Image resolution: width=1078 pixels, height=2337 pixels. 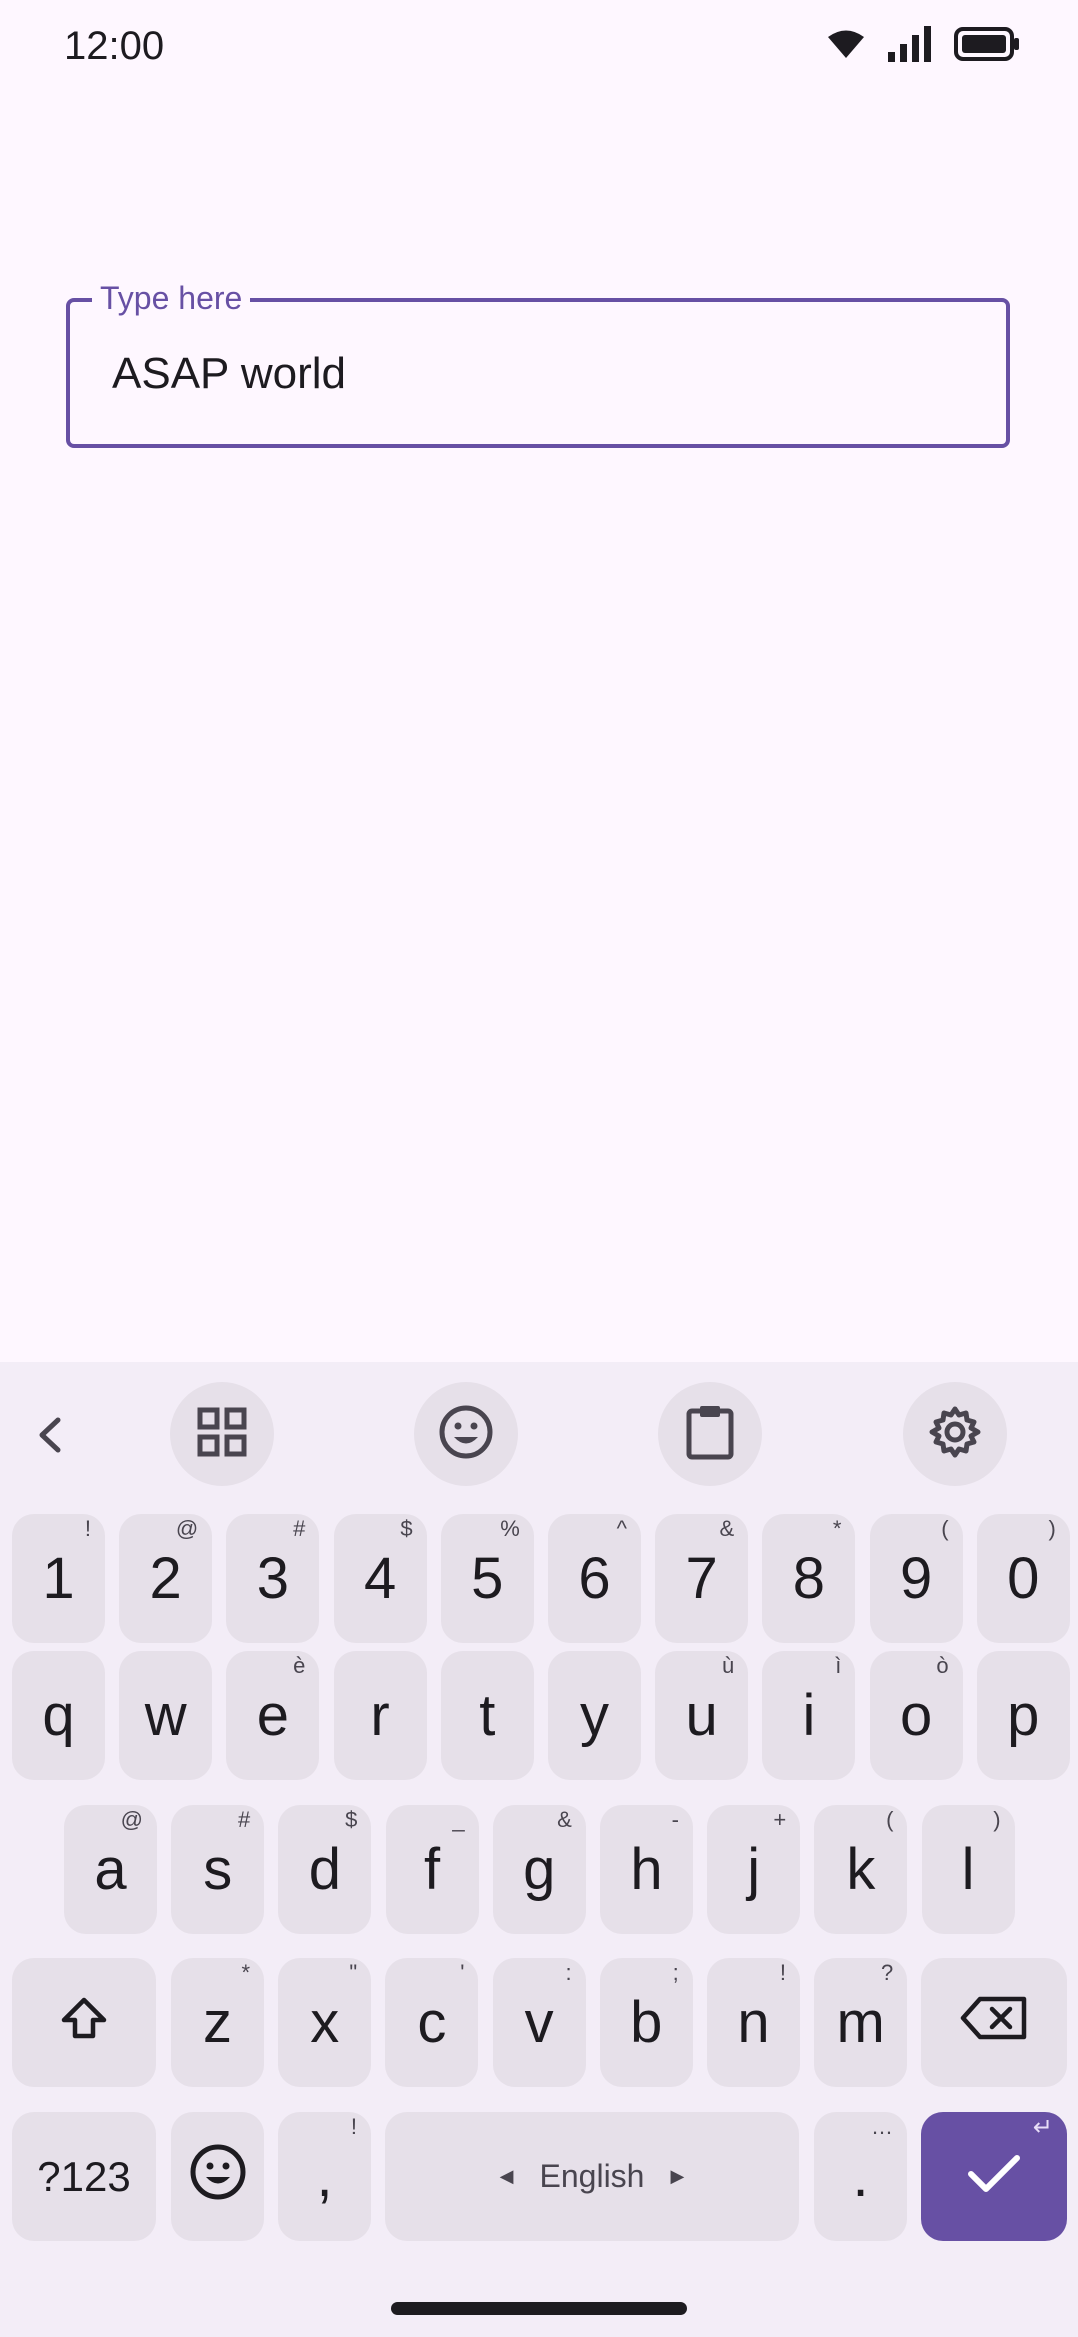 I want to click on key-o: oò, so click(x=916, y=1715).